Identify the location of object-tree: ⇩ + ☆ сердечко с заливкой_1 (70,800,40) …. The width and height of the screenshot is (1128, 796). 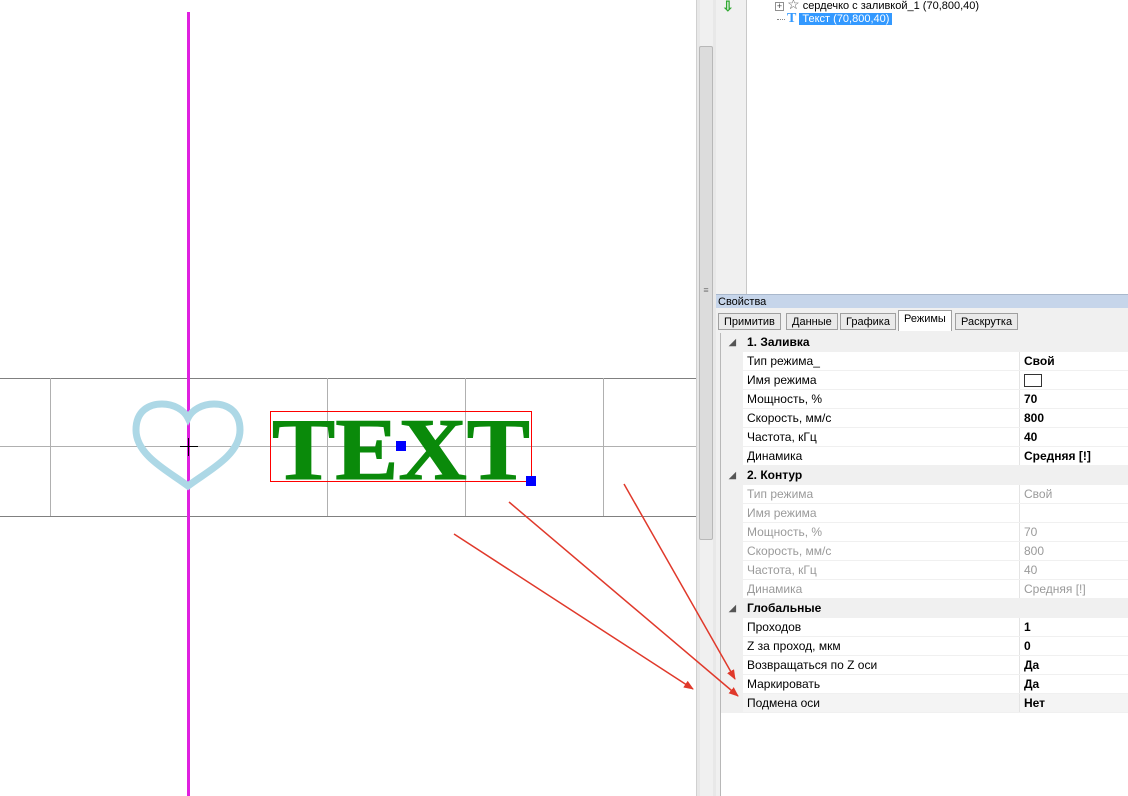
(922, 147).